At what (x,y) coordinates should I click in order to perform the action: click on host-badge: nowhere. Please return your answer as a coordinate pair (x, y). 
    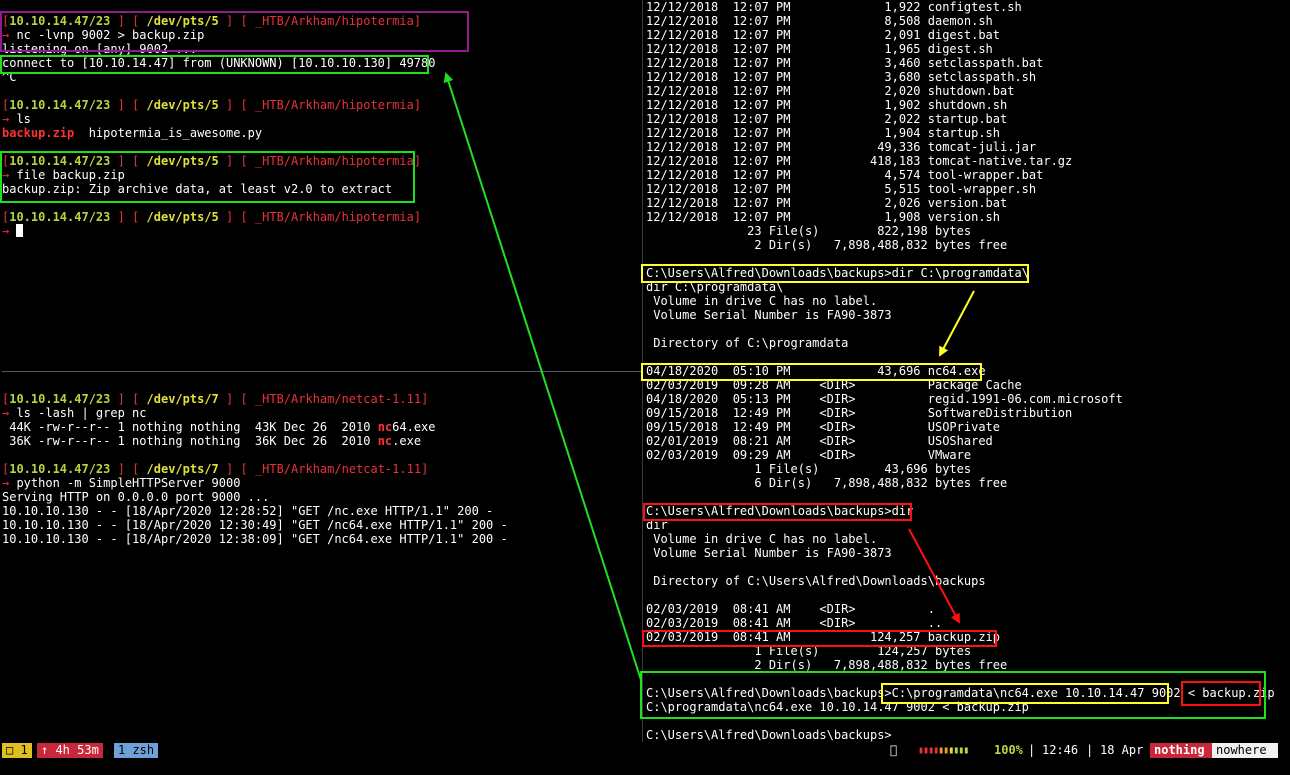
    Looking at the image, I should click on (1245, 750).